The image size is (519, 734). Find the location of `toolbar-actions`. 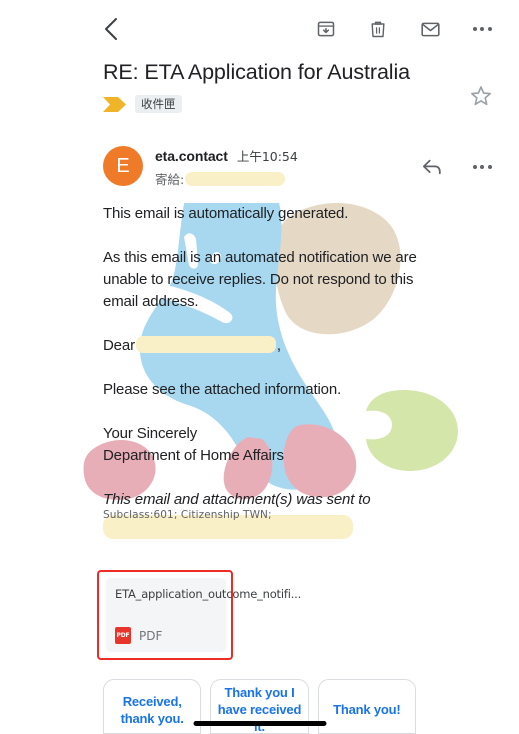

toolbar-actions is located at coordinates (404, 29).